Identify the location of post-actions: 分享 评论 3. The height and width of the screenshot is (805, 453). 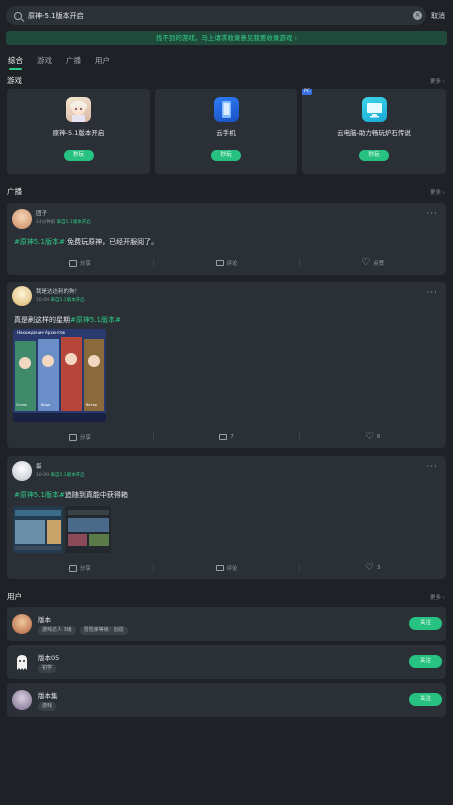
(226, 568).